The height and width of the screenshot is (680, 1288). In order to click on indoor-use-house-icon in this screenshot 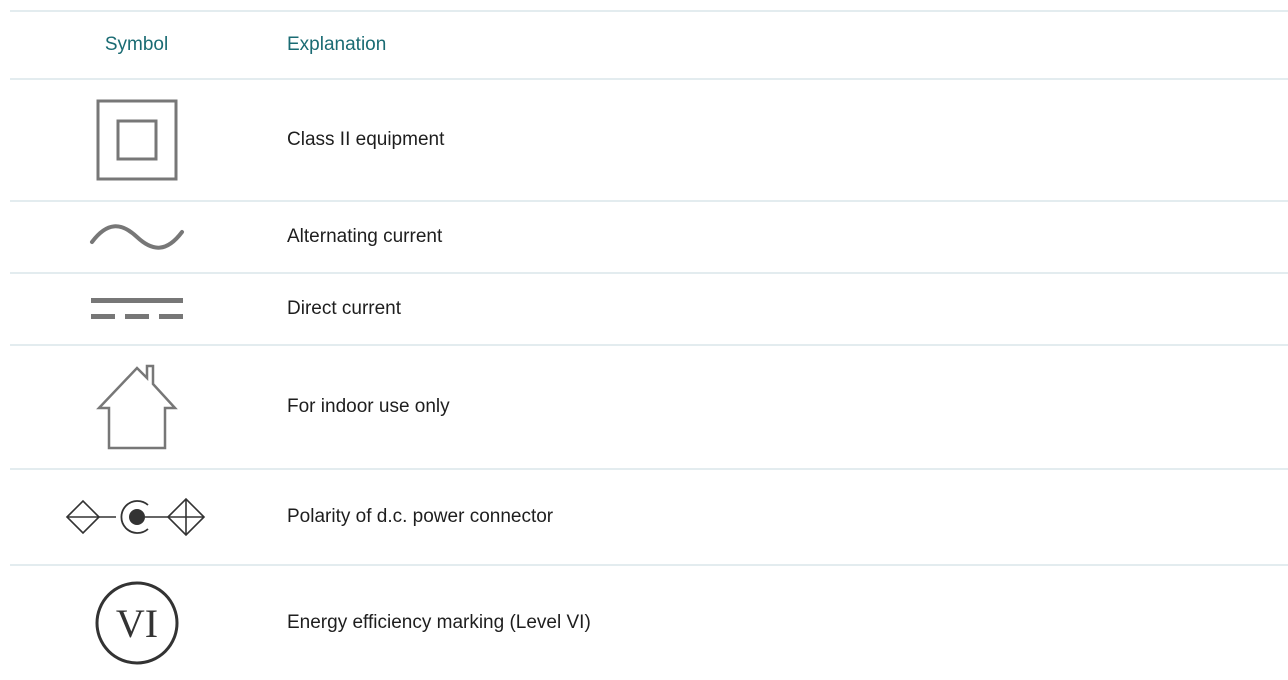, I will do `click(136, 407)`.